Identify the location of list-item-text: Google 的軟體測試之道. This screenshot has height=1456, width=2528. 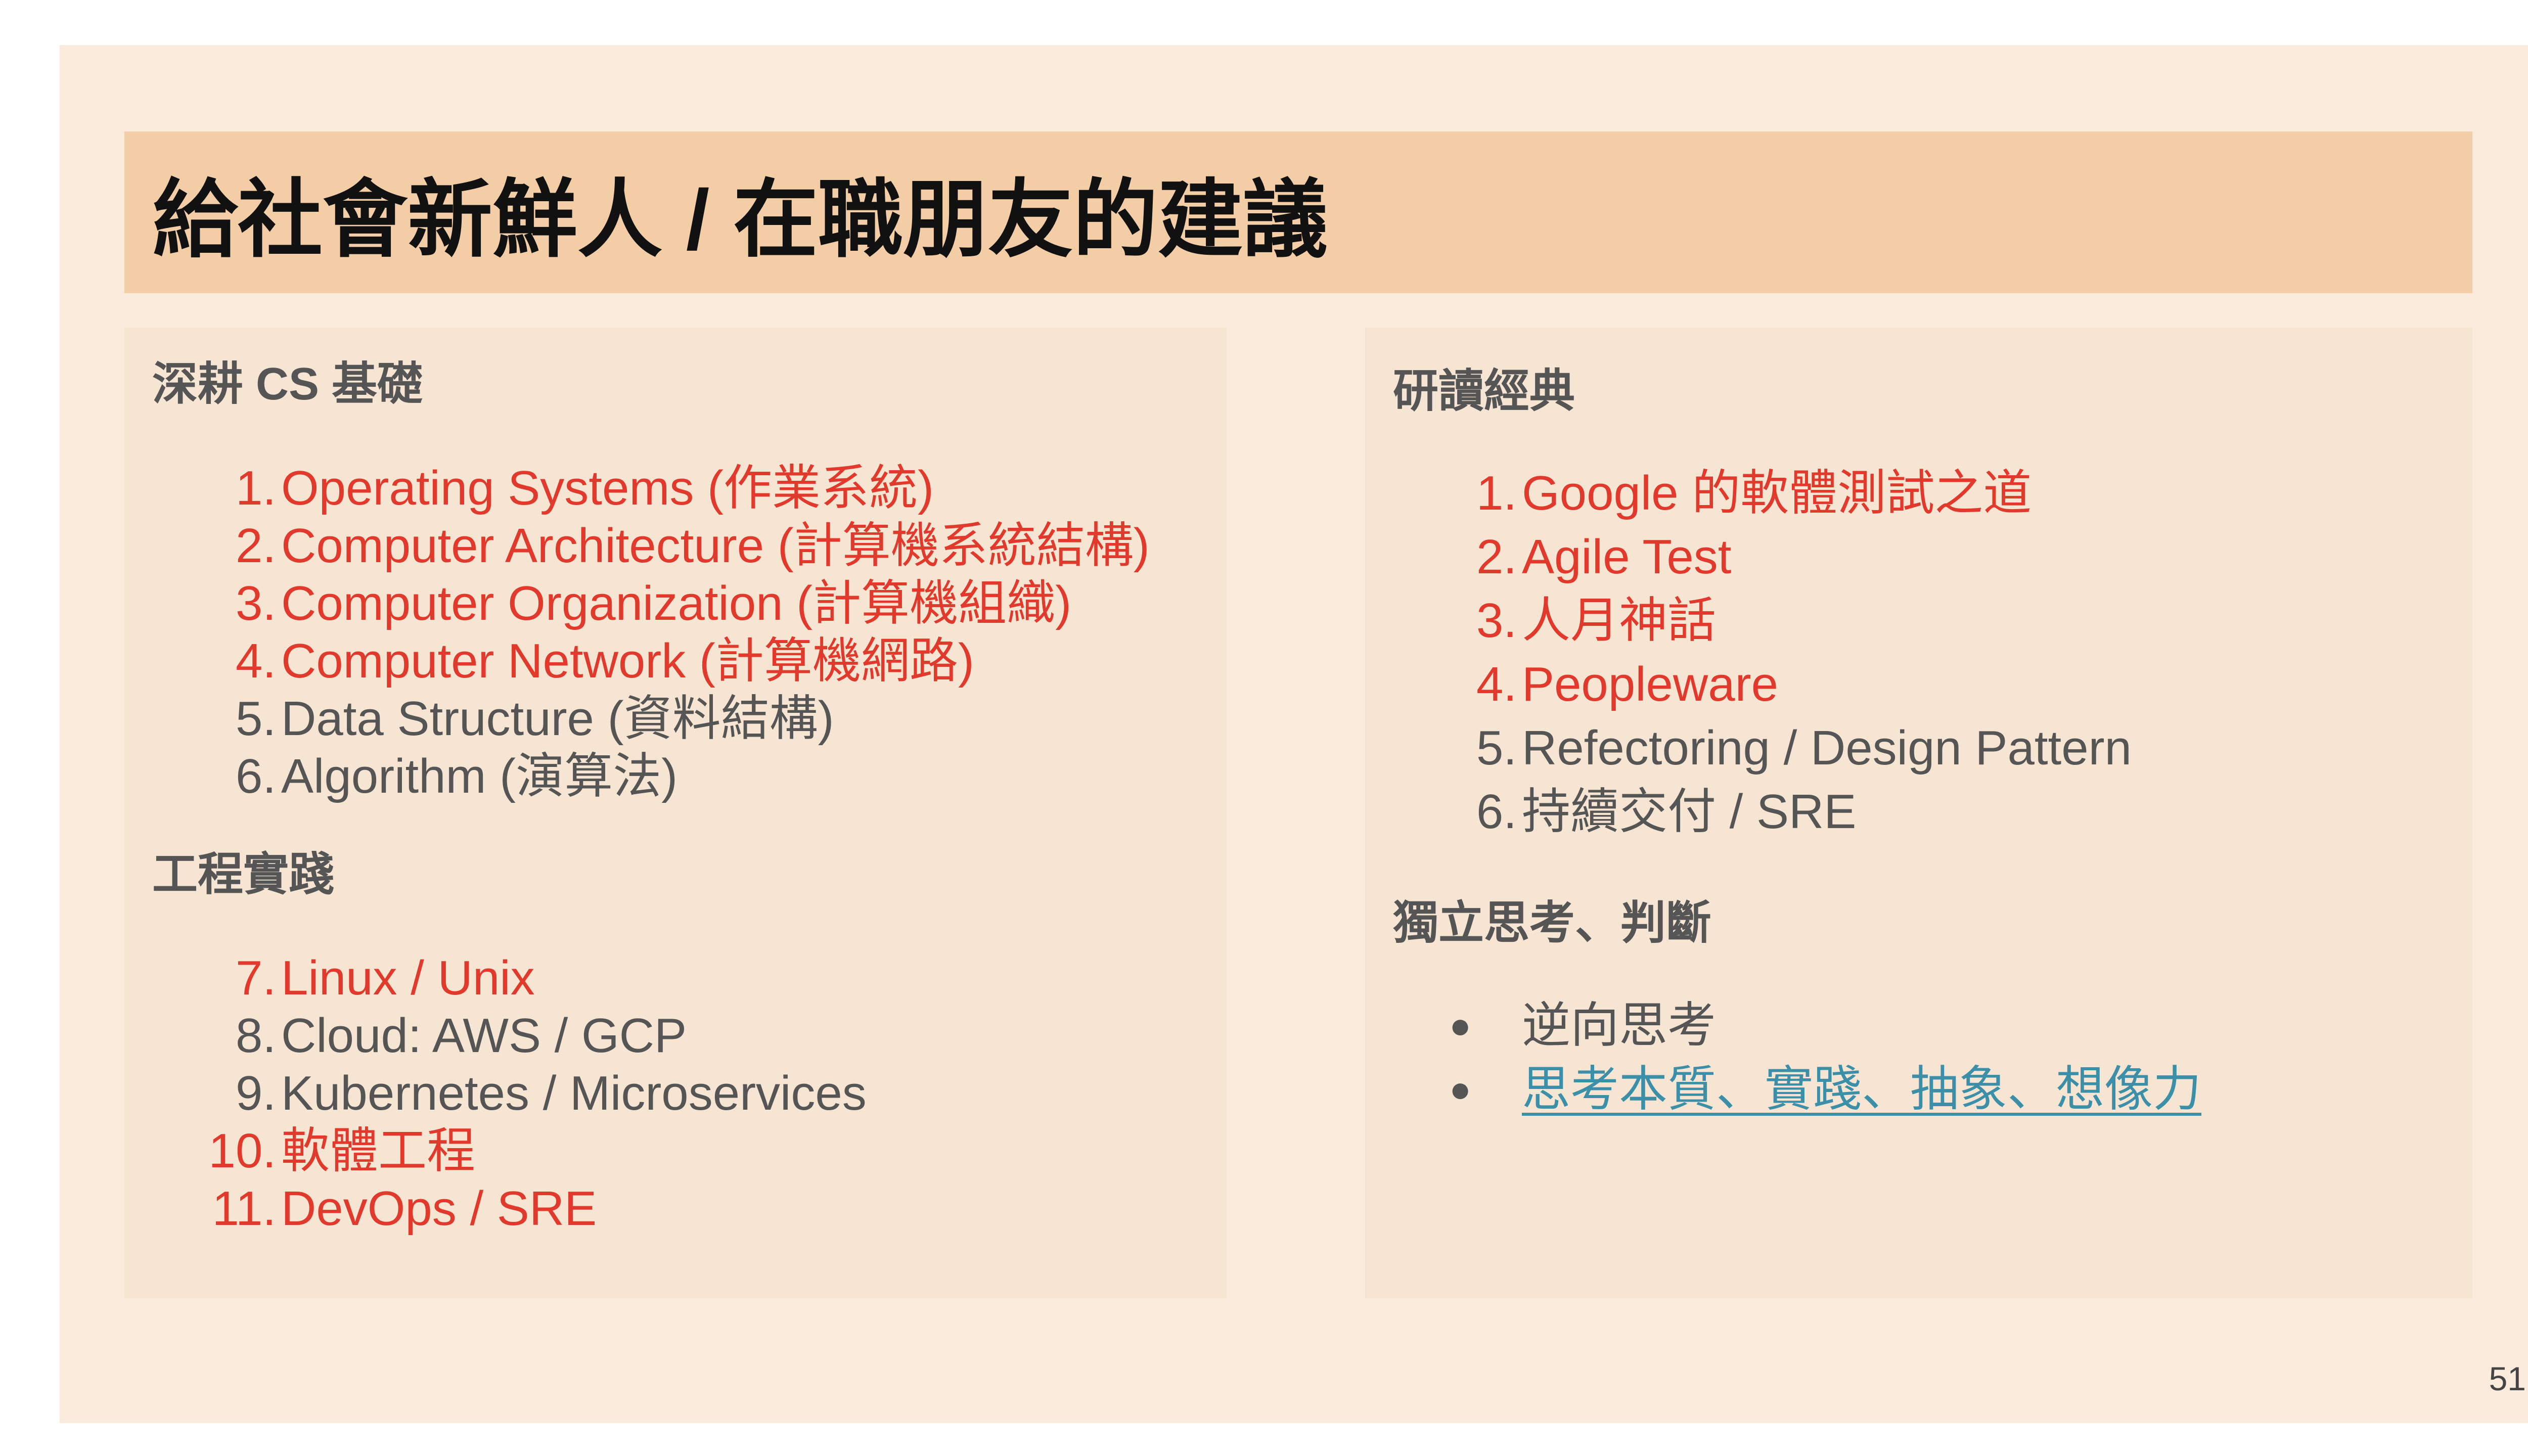
(1777, 493).